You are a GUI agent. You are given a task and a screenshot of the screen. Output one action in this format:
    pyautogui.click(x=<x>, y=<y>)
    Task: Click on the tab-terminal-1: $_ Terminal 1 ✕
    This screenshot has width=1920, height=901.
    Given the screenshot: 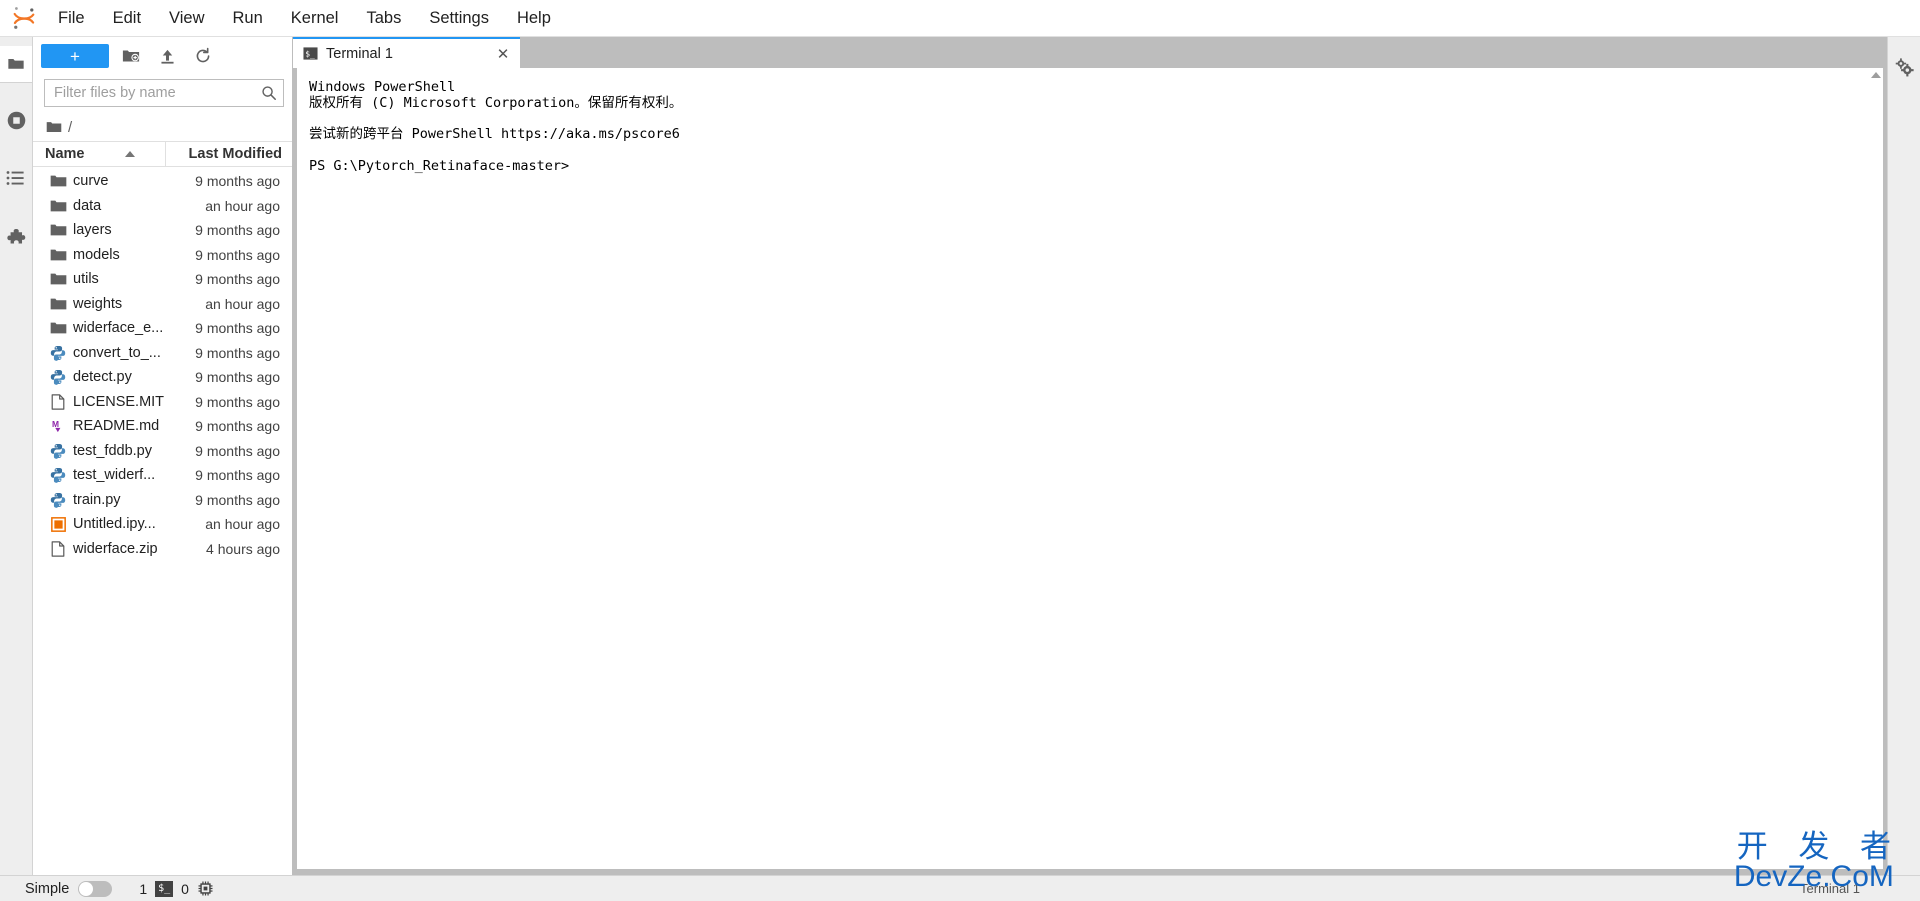 What is the action you would take?
    pyautogui.click(x=406, y=52)
    